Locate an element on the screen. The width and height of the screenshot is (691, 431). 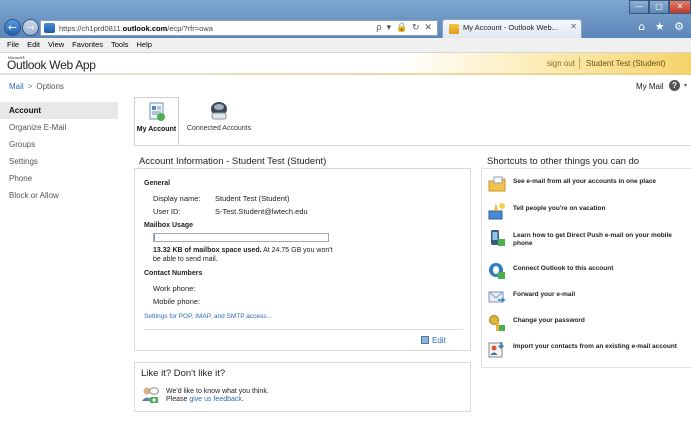
minimize-button: — is located at coordinates (639, 7).